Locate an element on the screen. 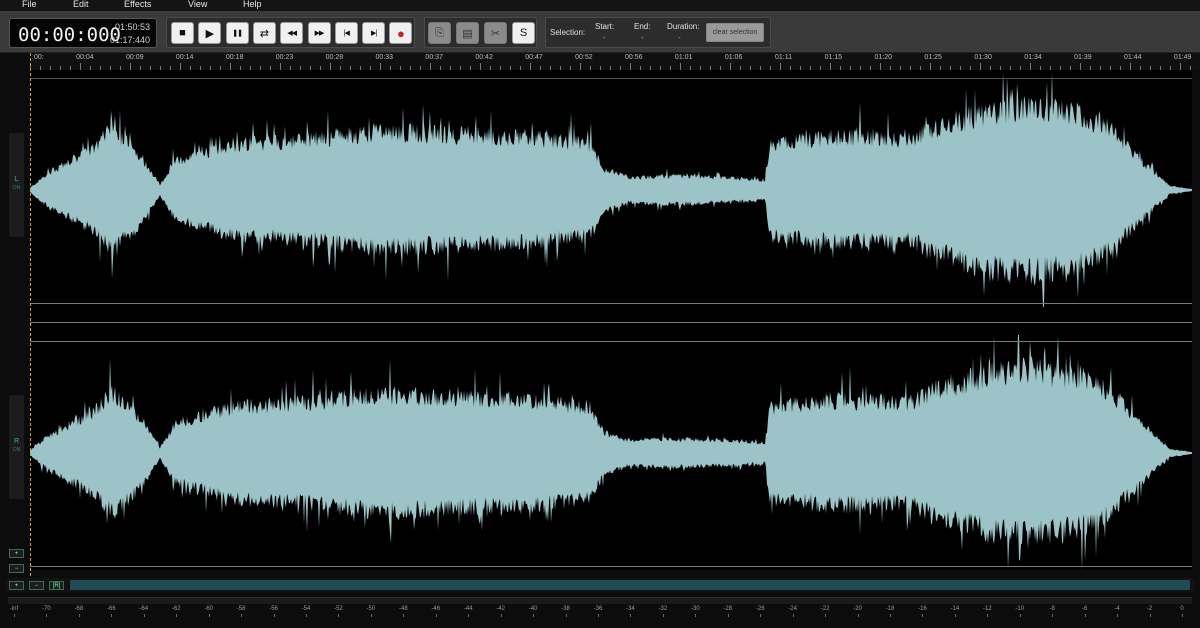 The width and height of the screenshot is (1200, 628). time-display: 00:00:000 01:50:53 01:17:440 is located at coordinates (83, 33).